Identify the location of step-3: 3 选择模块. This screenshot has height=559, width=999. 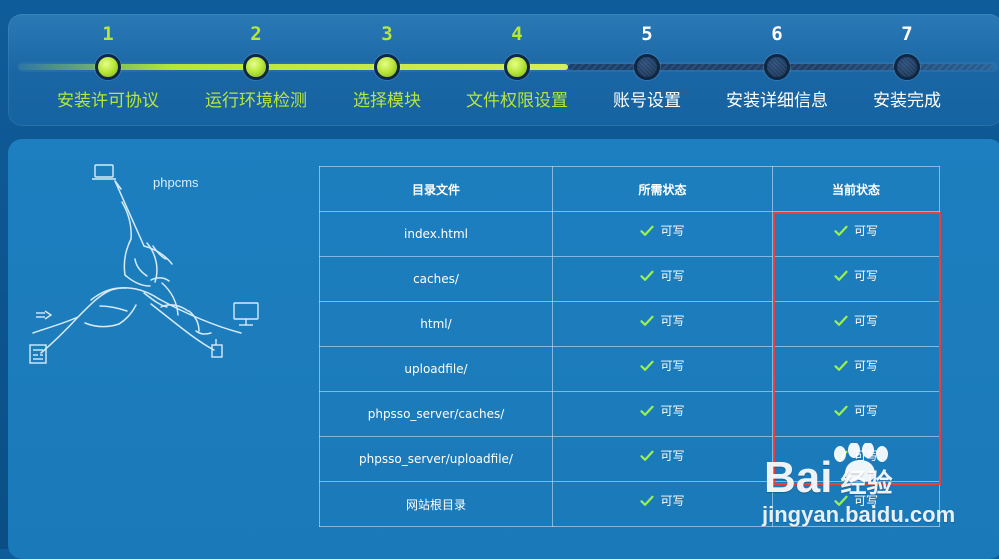
(387, 70).